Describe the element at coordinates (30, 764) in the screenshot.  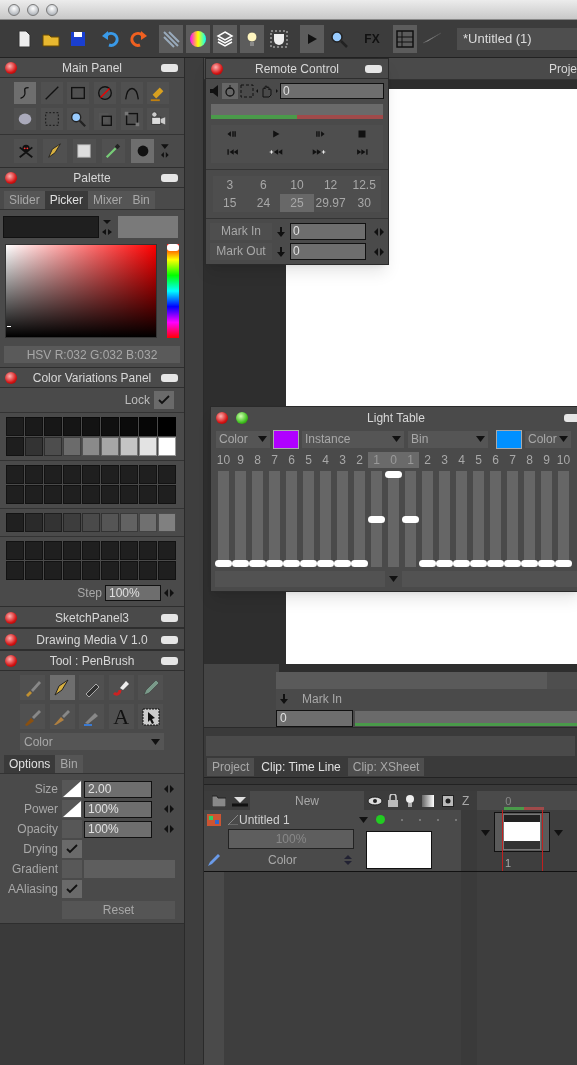
I see `options-tab: Options` at that location.